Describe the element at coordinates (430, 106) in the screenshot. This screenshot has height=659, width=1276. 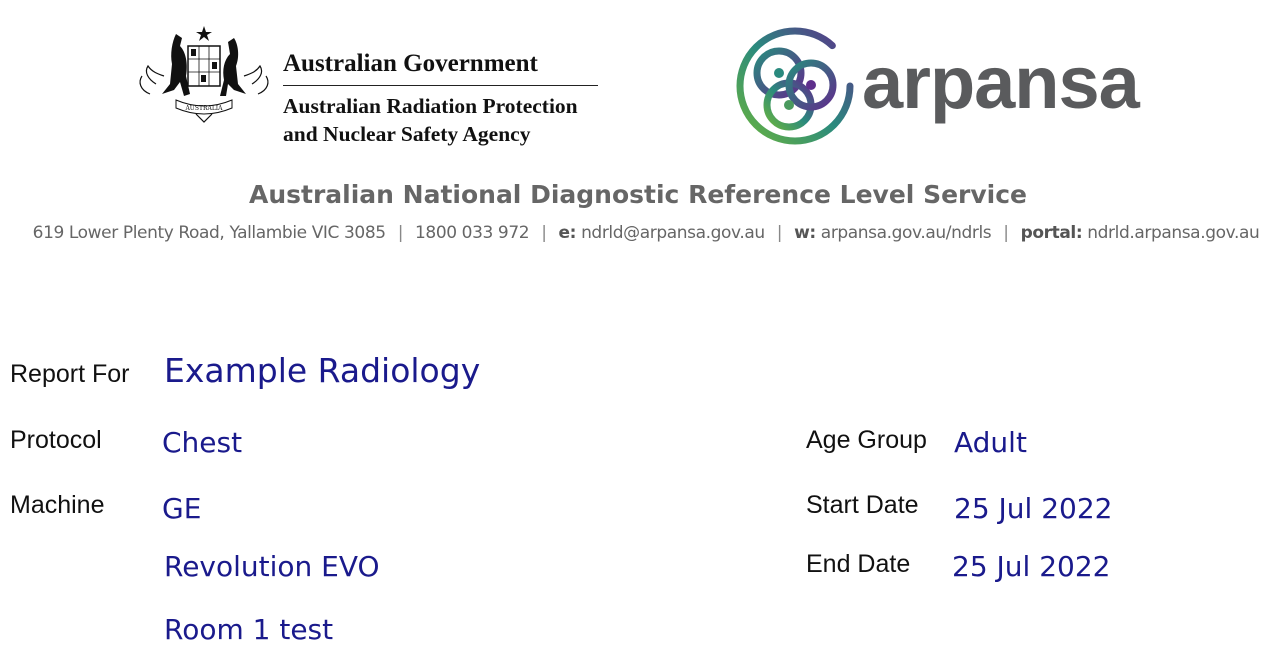
I see `agency-line-1: Australian Radiation Protection` at that location.